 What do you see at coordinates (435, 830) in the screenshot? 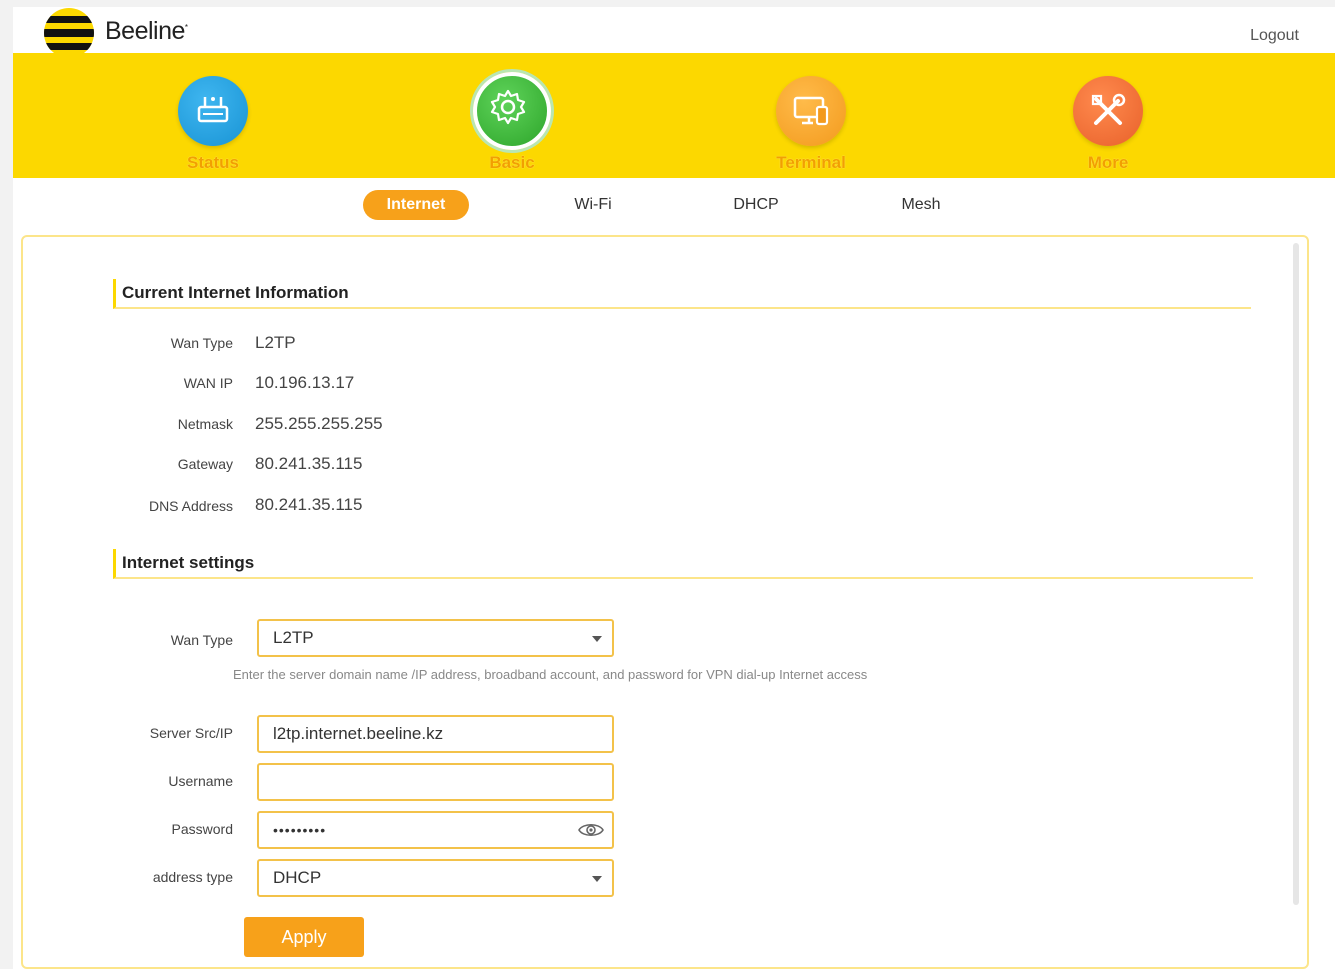
I see `password-input: •••••••••` at bounding box center [435, 830].